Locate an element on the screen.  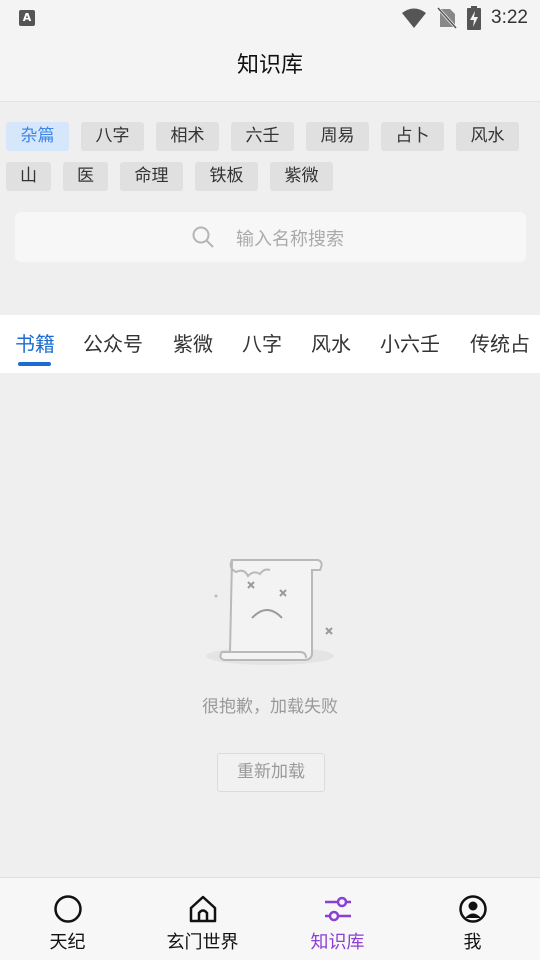
nav-label: 天纪 is located at coordinates (67, 942).